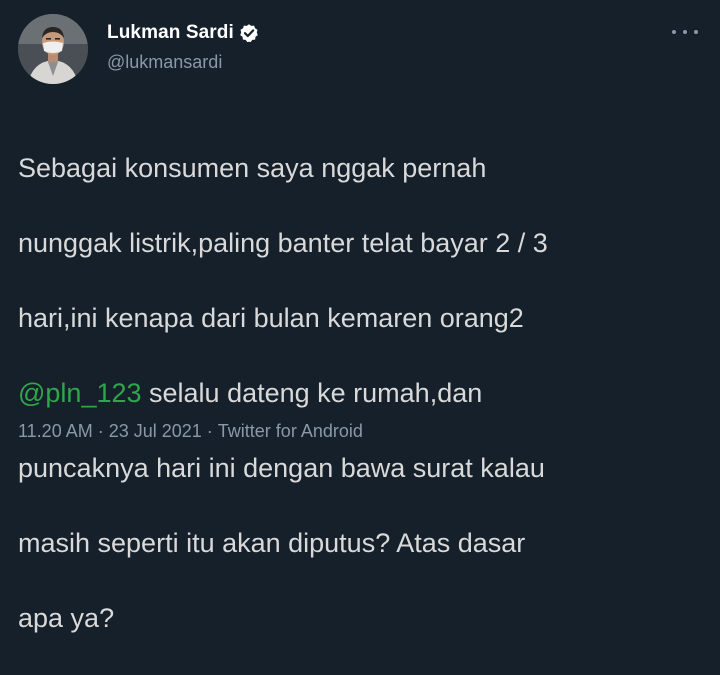  I want to click on avatar-photo, so click(53, 49).